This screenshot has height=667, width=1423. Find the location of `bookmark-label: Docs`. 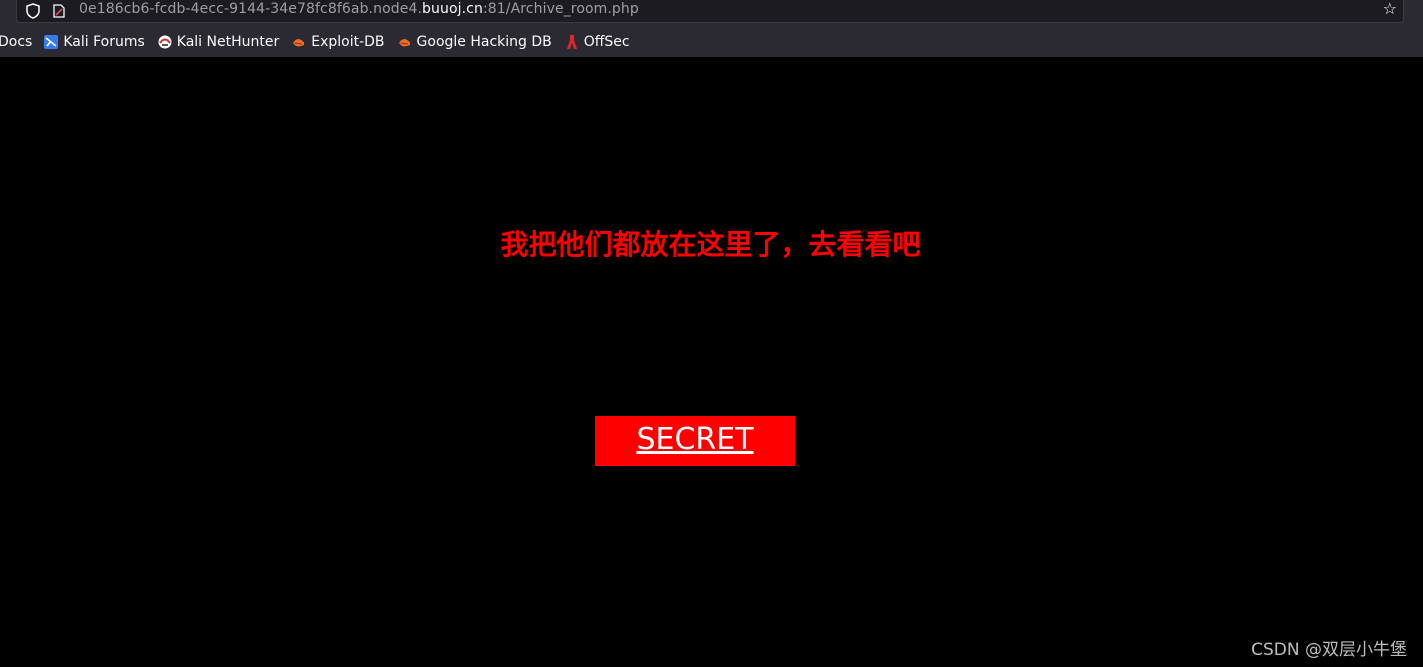

bookmark-label: Docs is located at coordinates (16, 42).